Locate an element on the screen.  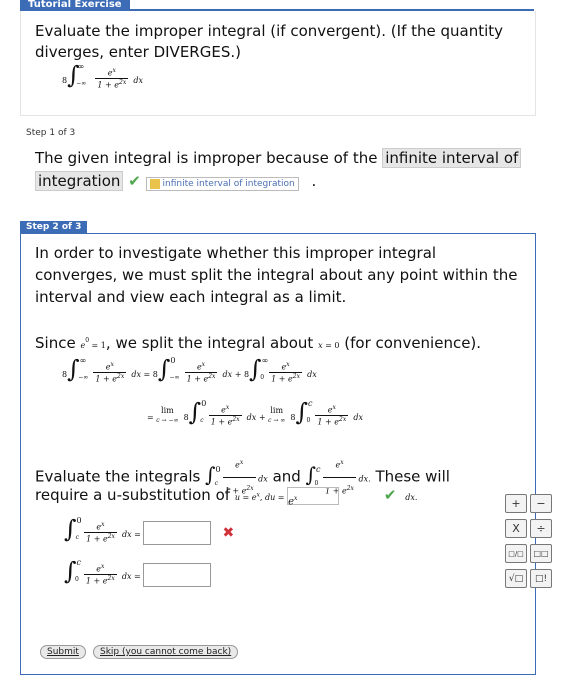
answer-key-box: infinite interval of integration is located at coordinates (222, 184).